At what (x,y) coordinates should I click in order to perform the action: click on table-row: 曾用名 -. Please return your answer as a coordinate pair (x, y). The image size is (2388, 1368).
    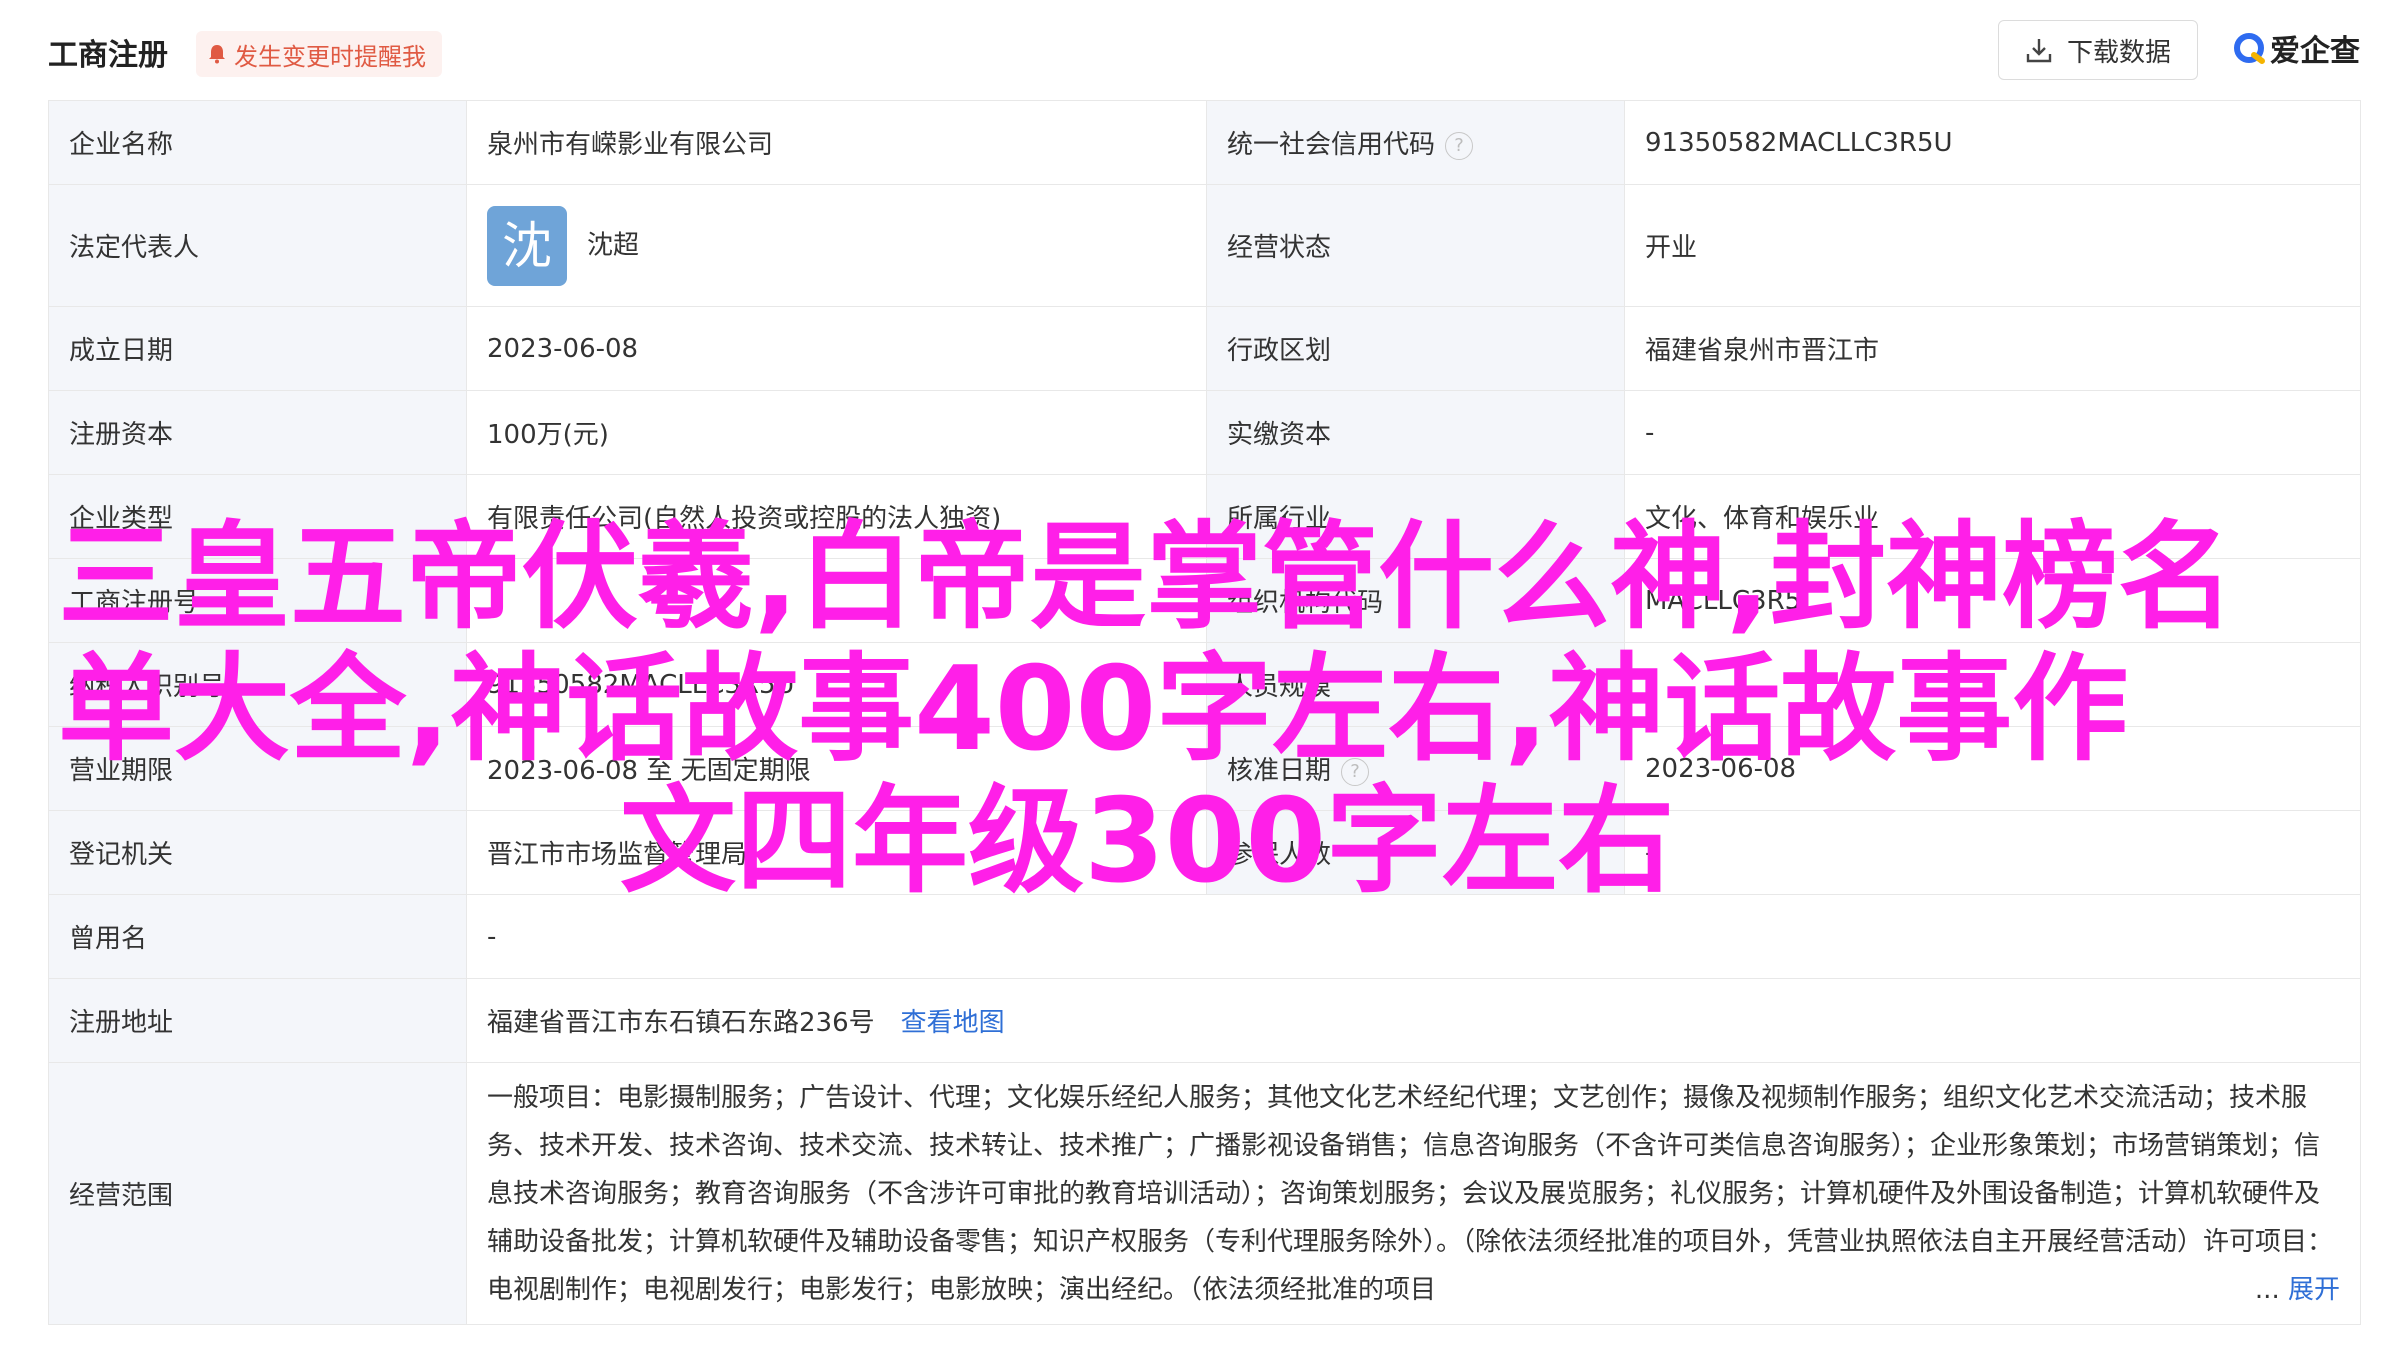
    Looking at the image, I should click on (1204, 936).